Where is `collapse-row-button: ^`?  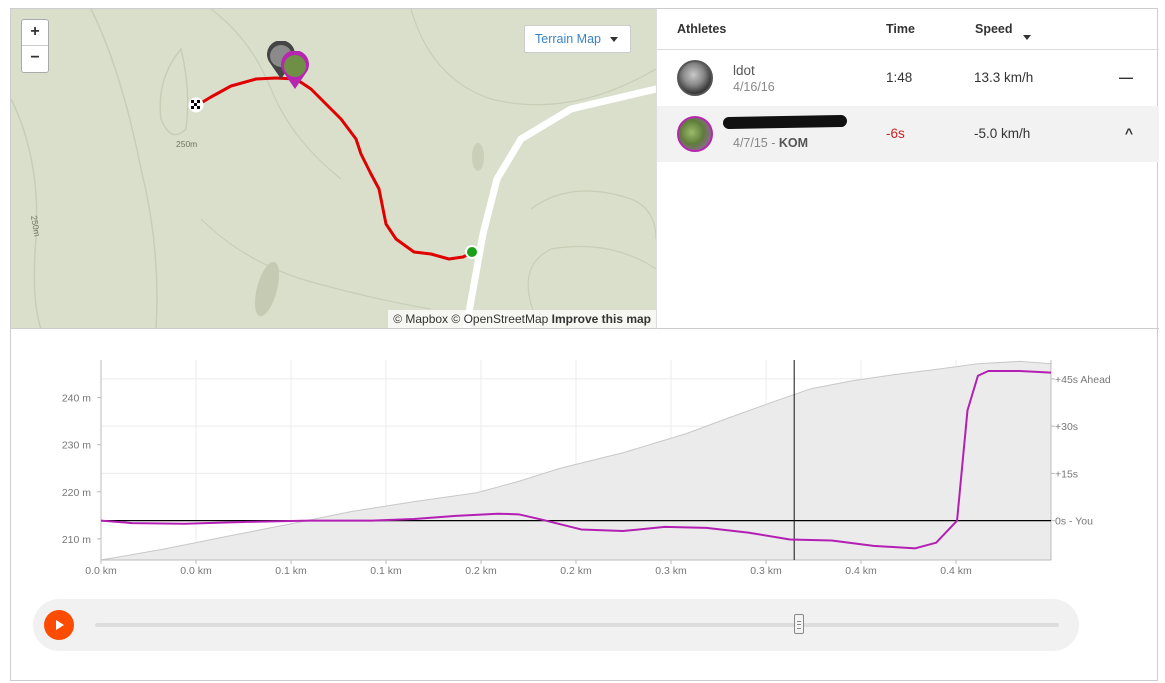
collapse-row-button: ^ is located at coordinates (1129, 133).